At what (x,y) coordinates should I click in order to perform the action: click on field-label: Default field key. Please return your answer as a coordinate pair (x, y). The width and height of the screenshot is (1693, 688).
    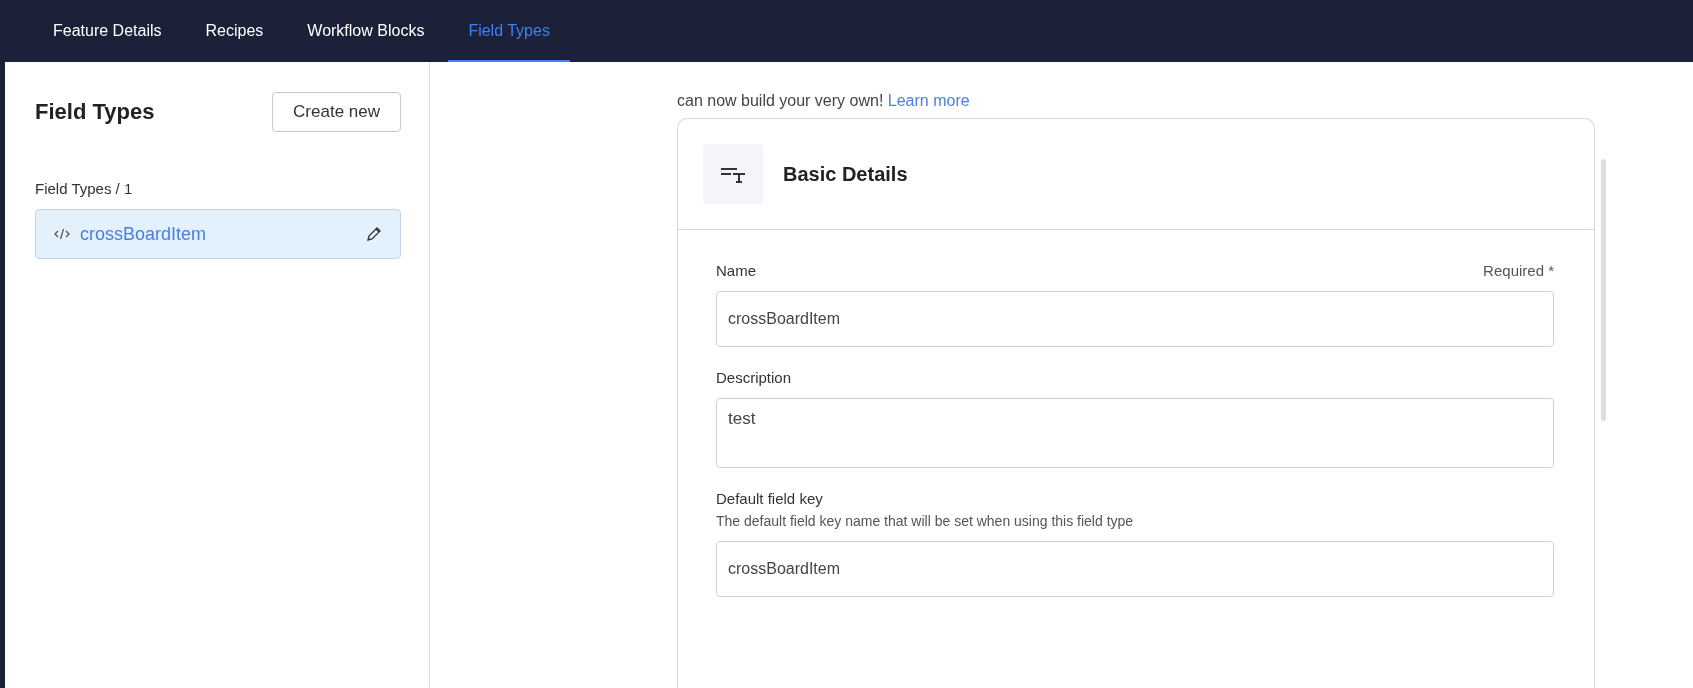
    Looking at the image, I should click on (769, 498).